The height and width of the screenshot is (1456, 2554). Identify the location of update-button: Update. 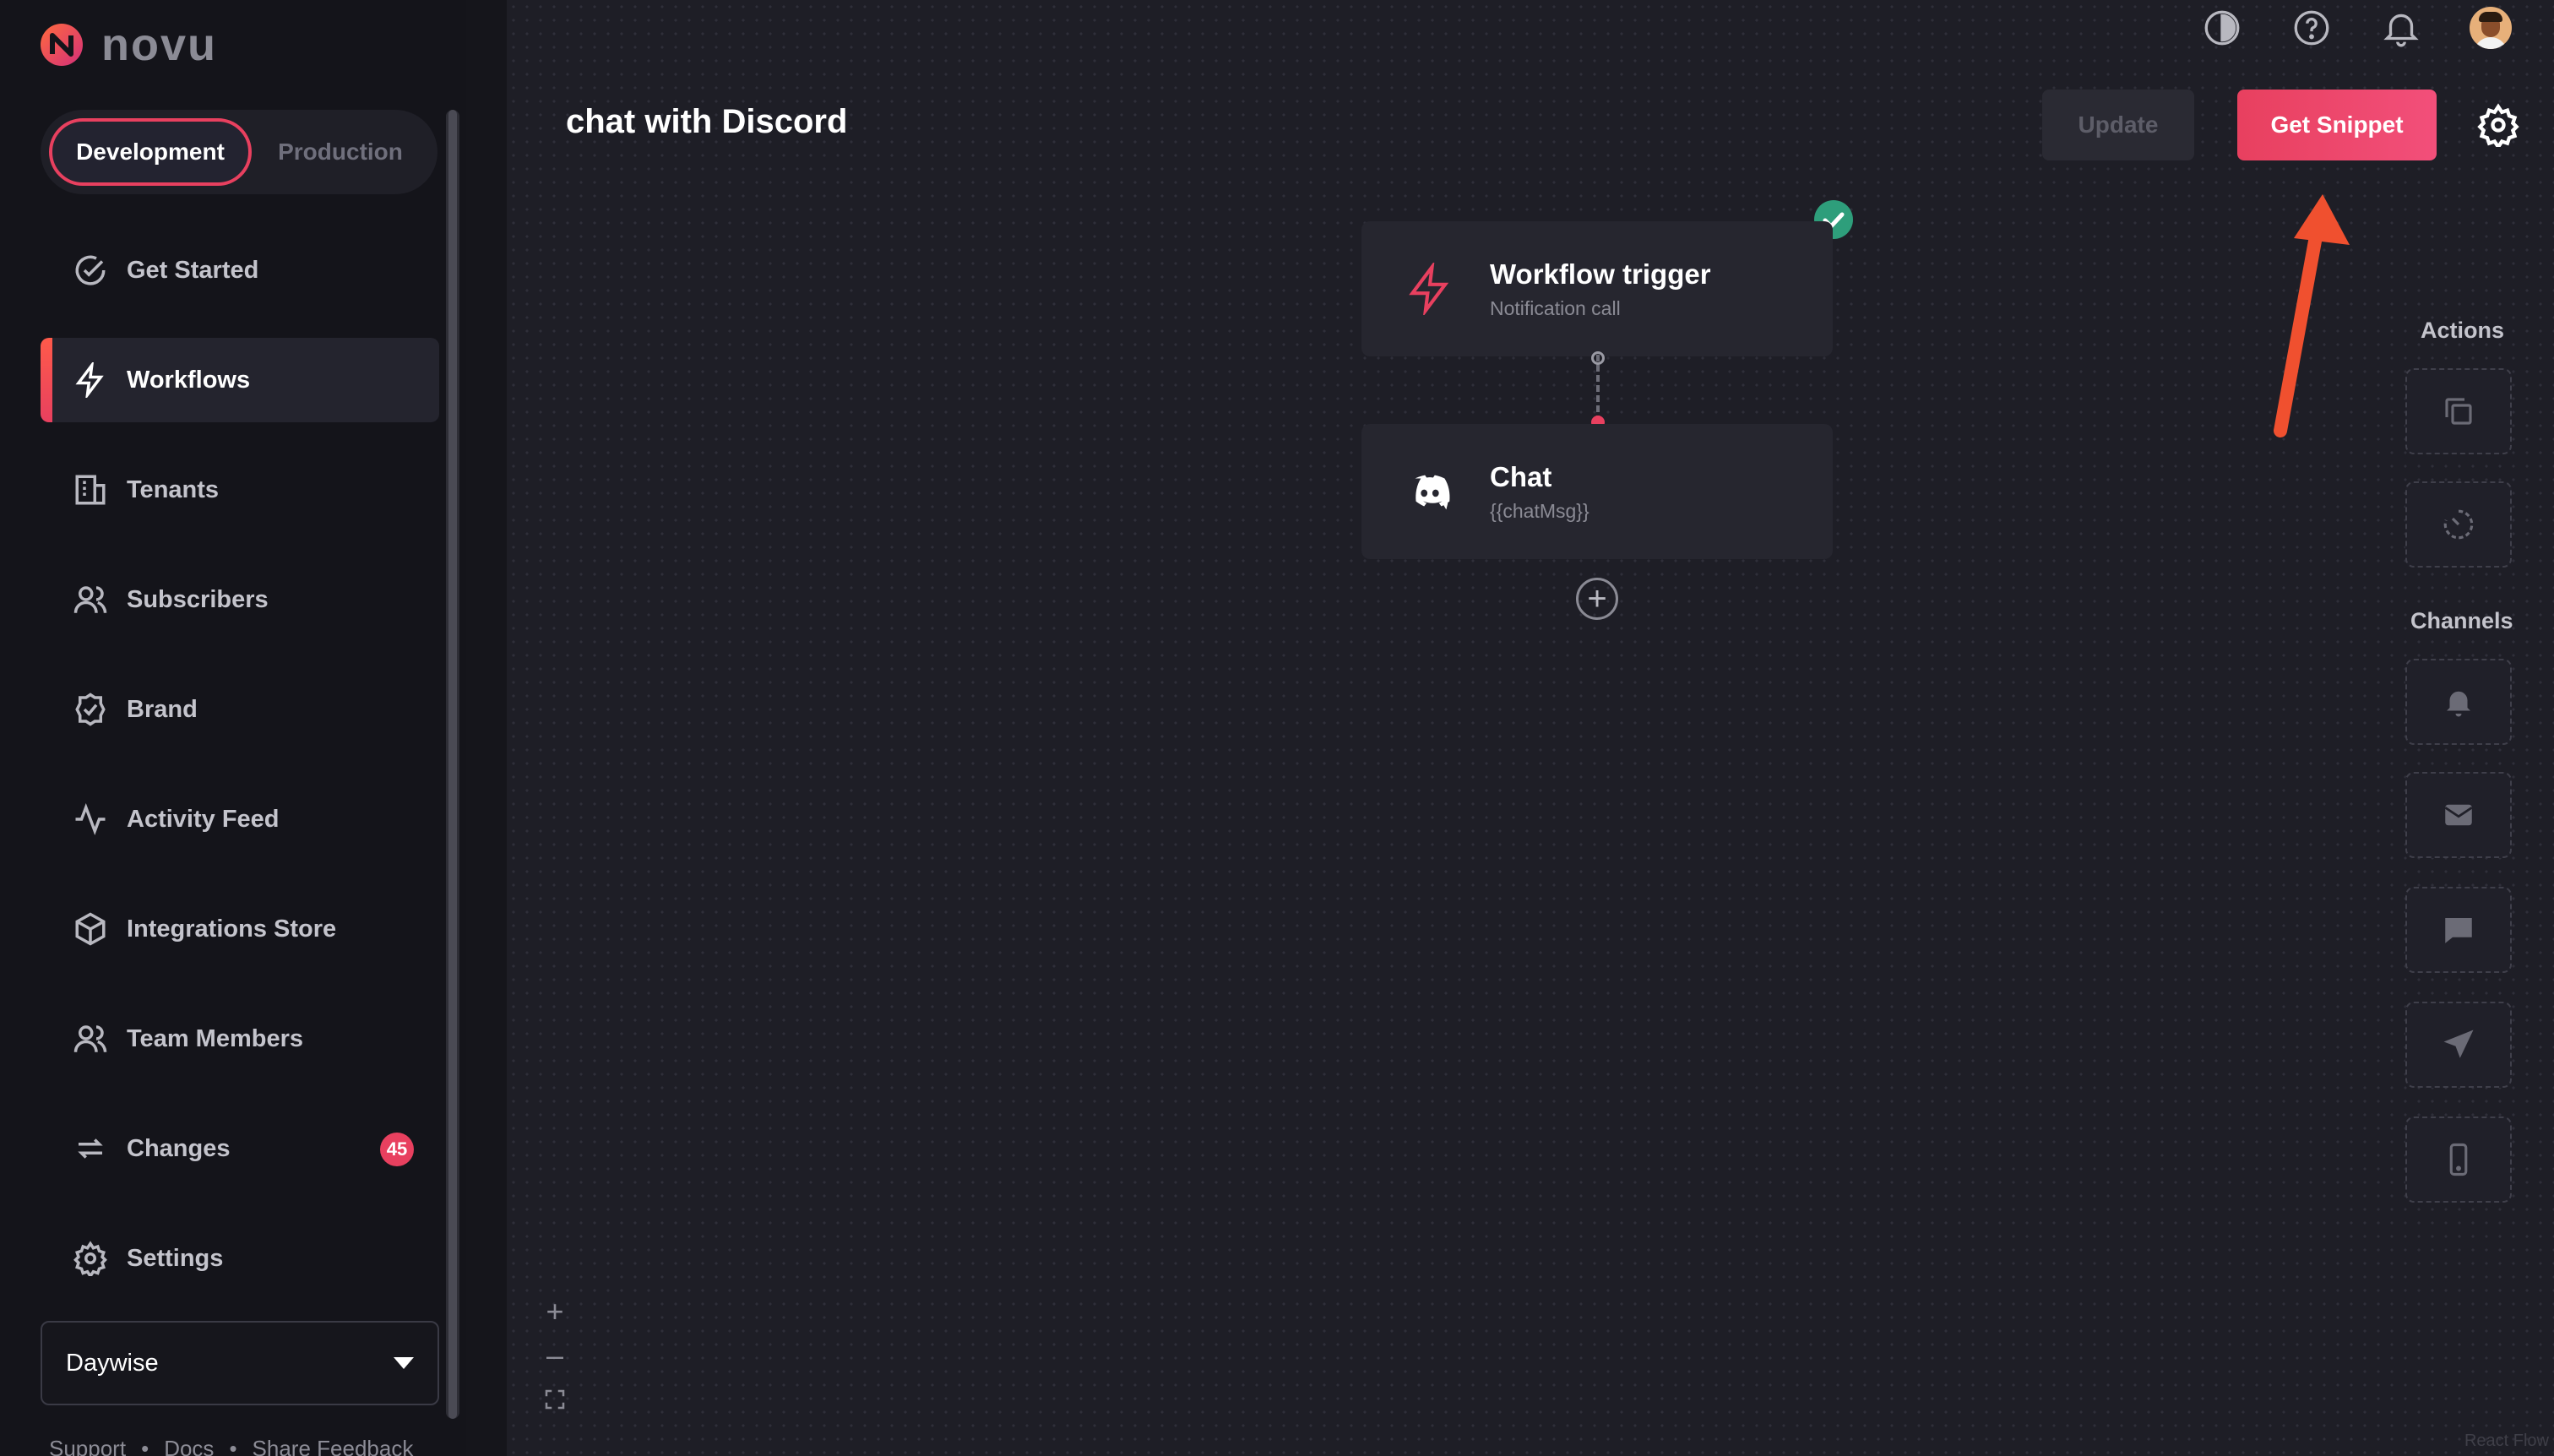
(2118, 125).